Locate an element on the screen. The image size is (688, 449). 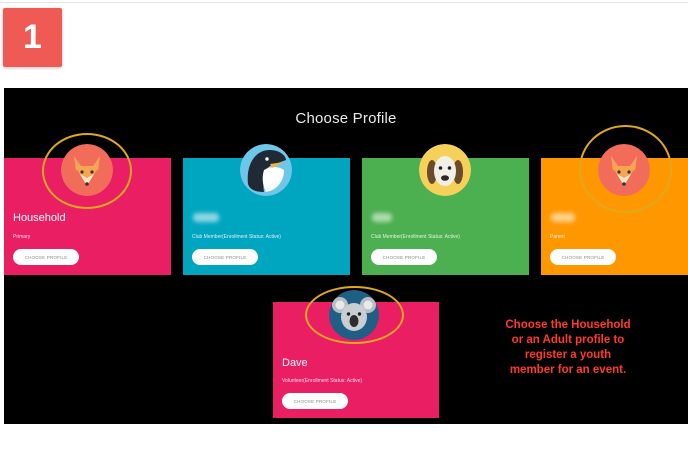
callout-line: or an Adult profile to is located at coordinates (568, 340).